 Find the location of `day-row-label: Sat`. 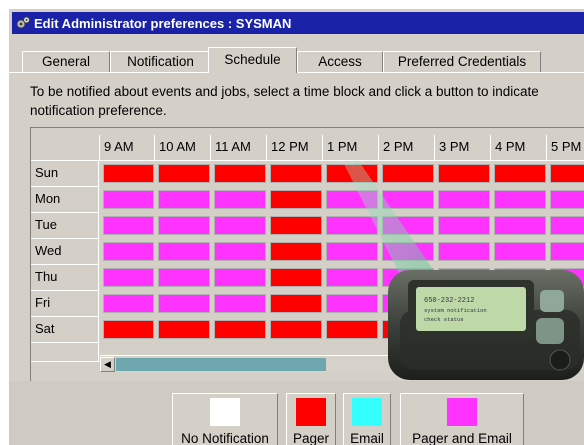

day-row-label: Sat is located at coordinates (65, 330).